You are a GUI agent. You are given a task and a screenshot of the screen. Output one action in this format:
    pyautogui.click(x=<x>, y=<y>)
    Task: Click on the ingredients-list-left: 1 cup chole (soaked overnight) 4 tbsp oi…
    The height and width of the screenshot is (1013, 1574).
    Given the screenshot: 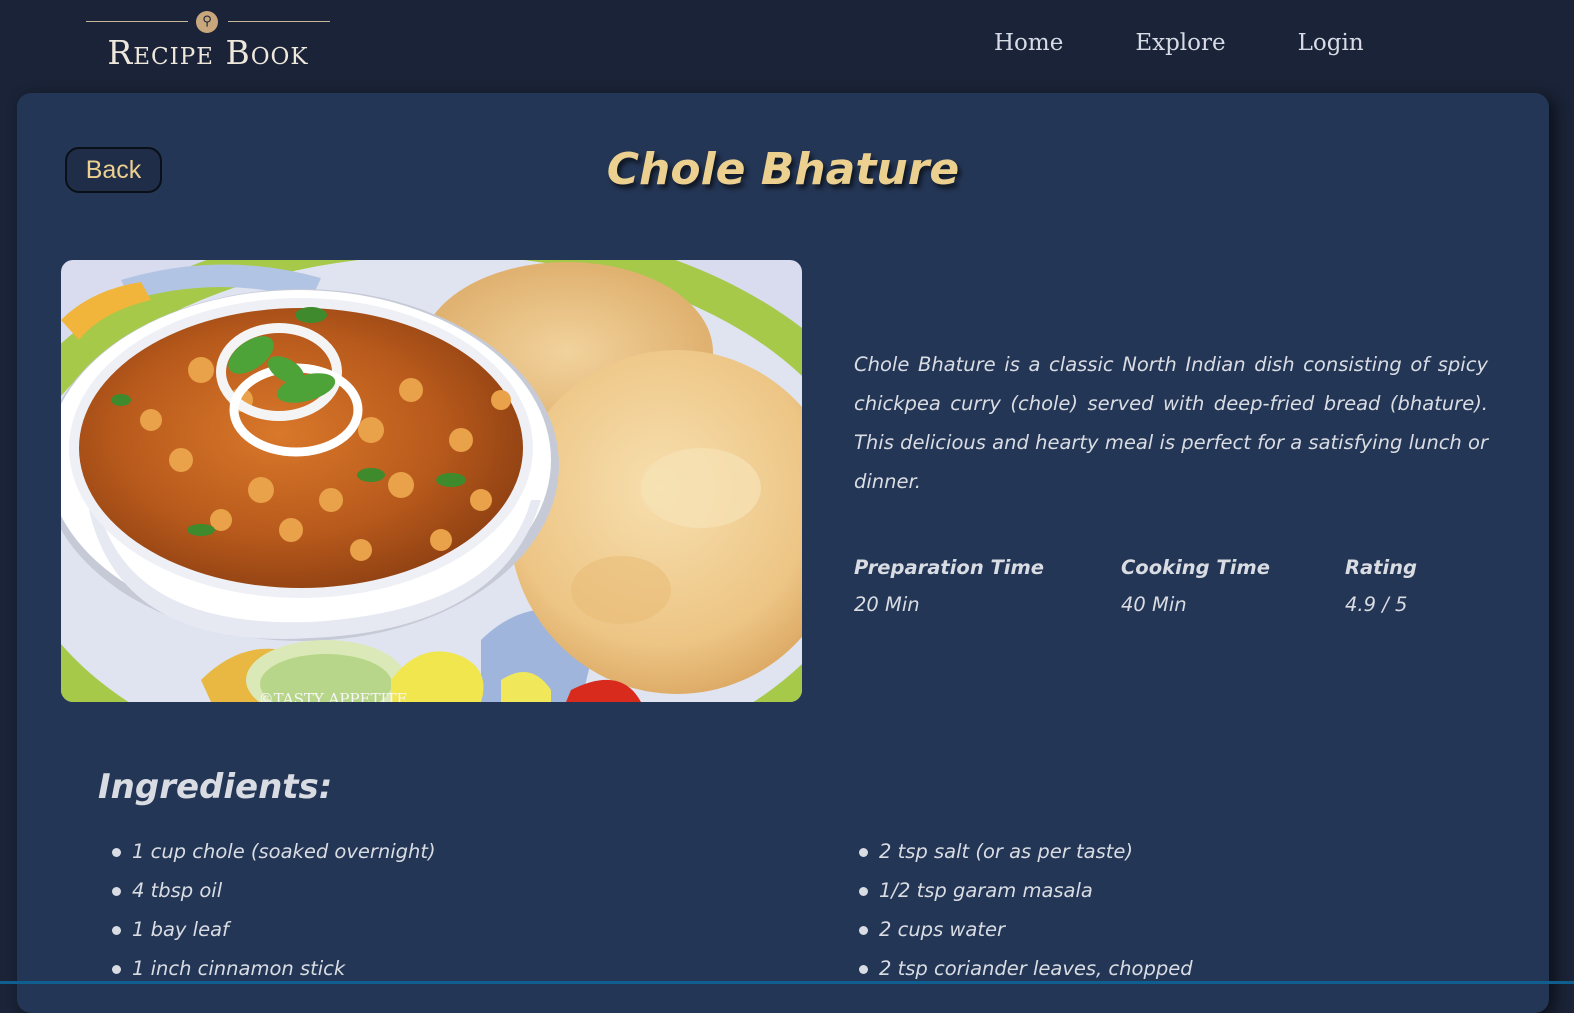 What is the action you would take?
    pyautogui.click(x=273, y=910)
    